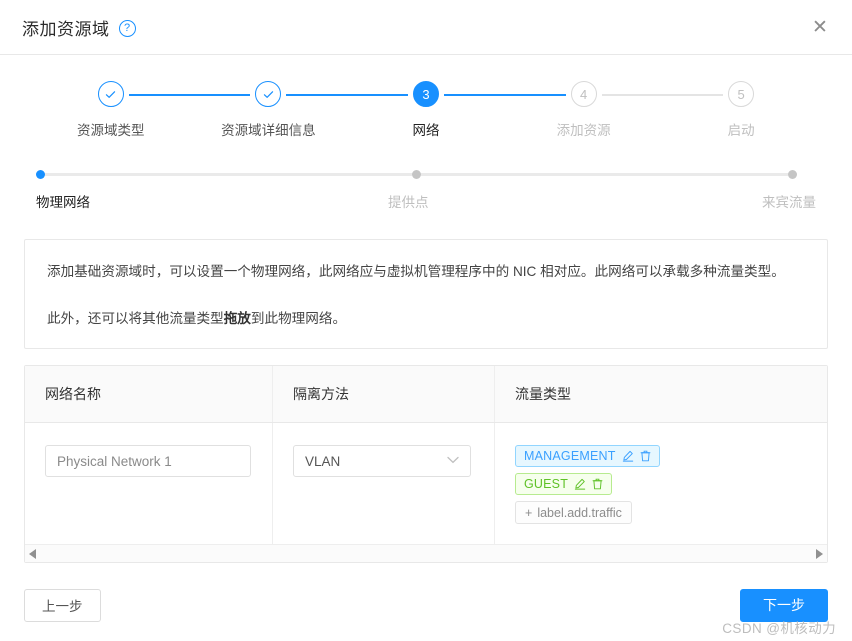  Describe the element at coordinates (111, 130) in the screenshot. I see `stepper-label: 资源域类型` at that location.